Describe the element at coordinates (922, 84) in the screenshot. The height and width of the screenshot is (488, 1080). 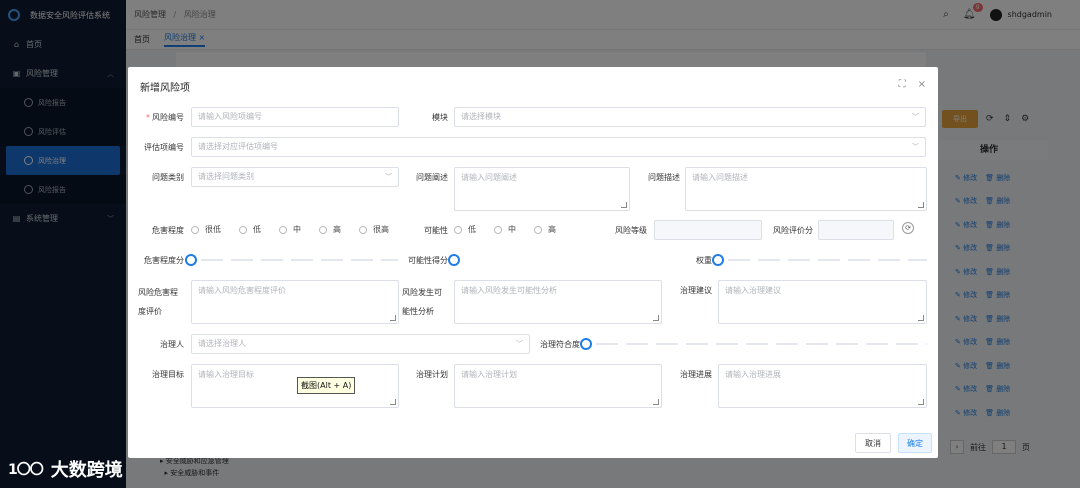
I see `close-icon: ×` at that location.